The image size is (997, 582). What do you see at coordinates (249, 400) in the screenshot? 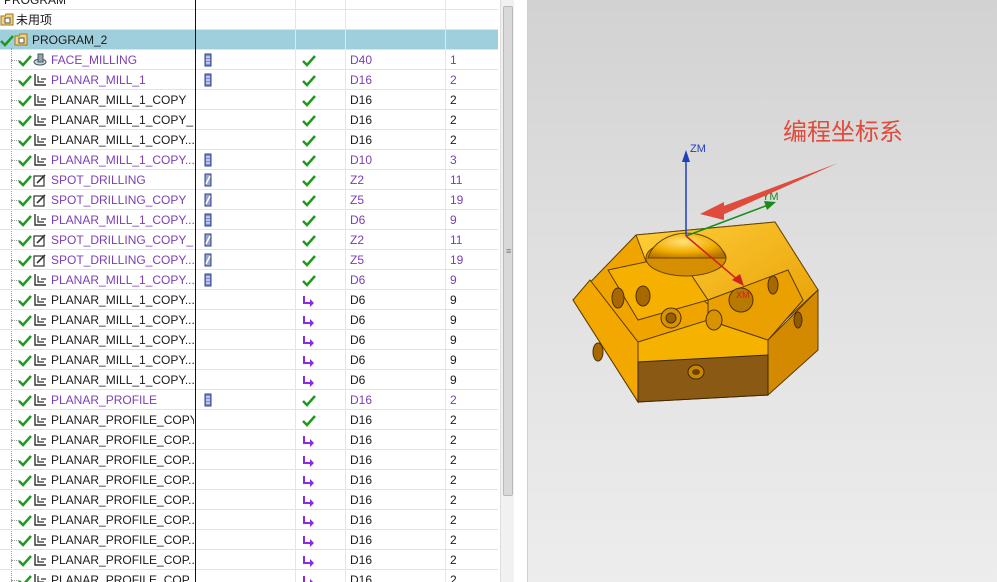
I see `operation-row: PLANAR_PROFILE D16 2` at bounding box center [249, 400].